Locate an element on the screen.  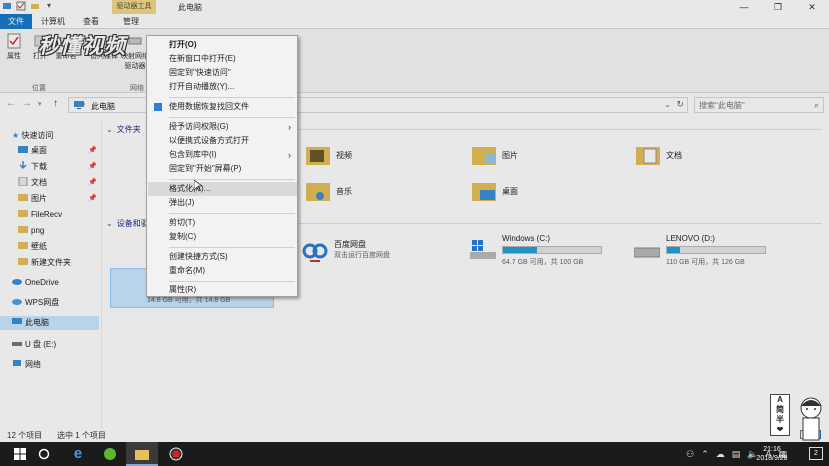
folder-label: 文档 is located at coordinates (674, 155).